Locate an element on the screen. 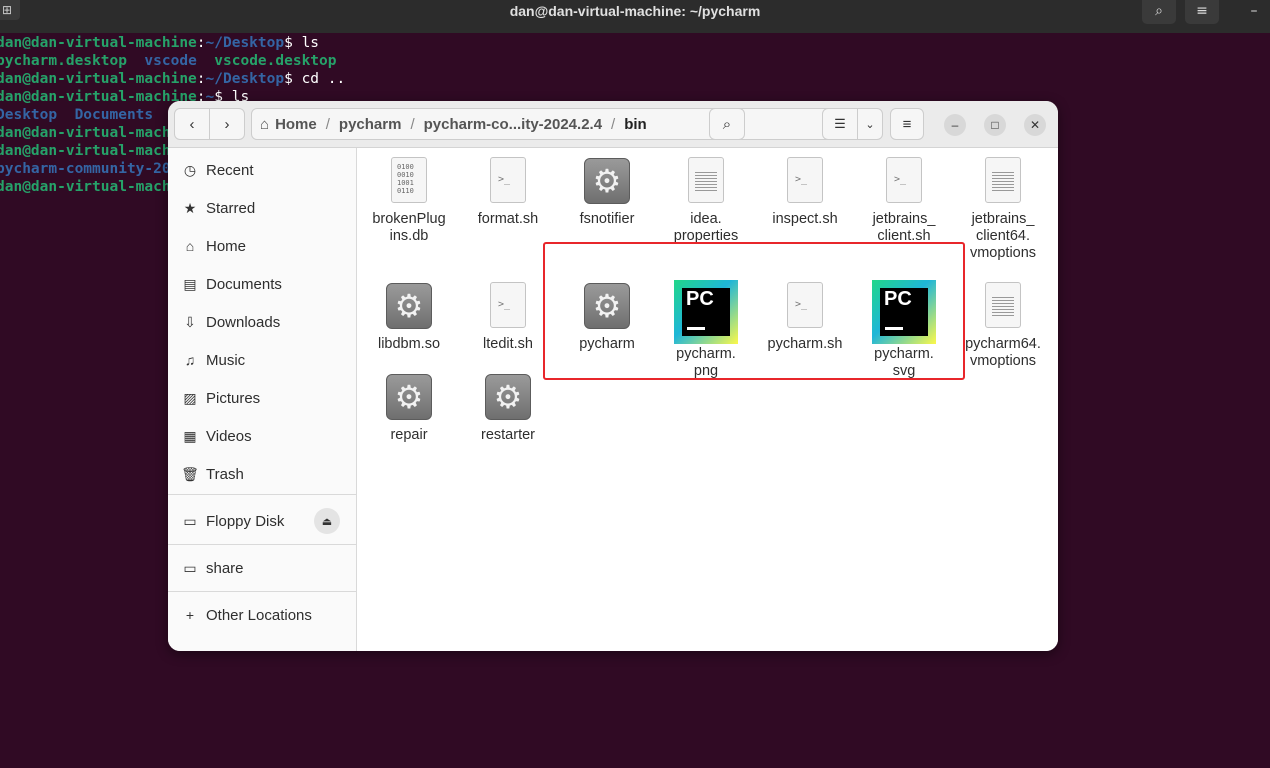 This screenshot has height=768, width=1270. file-item: idea. properties is located at coordinates (706, 200).